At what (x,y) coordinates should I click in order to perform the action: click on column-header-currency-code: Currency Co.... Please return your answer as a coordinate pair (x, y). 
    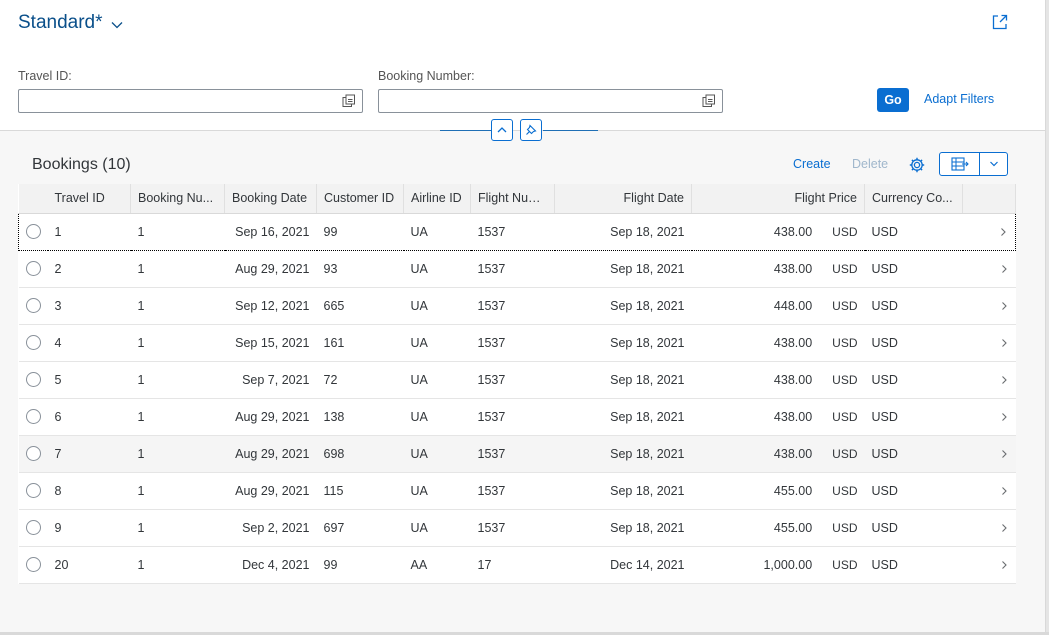
    Looking at the image, I should click on (913, 199).